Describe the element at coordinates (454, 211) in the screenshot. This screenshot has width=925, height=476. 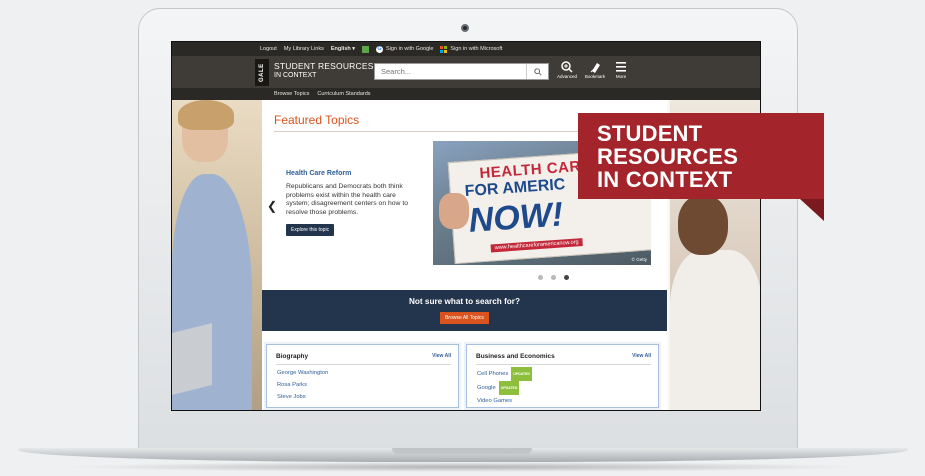
I see `photo-hand` at that location.